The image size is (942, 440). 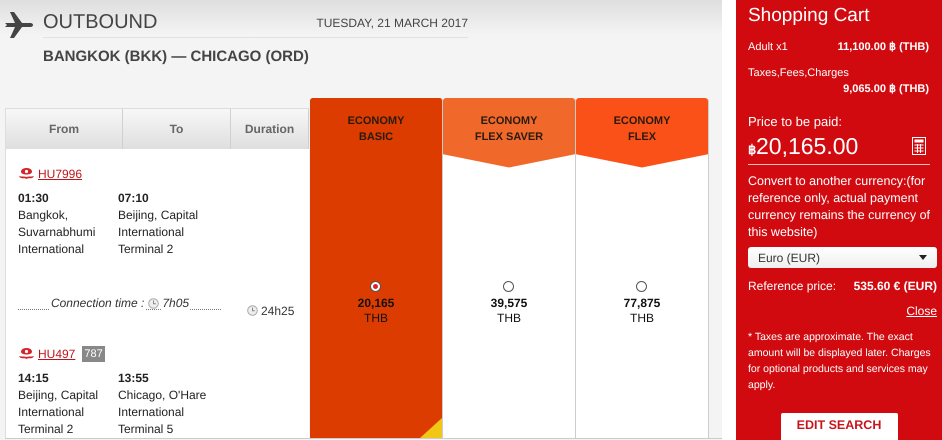 I want to click on fare-price: 39,575, so click(x=509, y=303).